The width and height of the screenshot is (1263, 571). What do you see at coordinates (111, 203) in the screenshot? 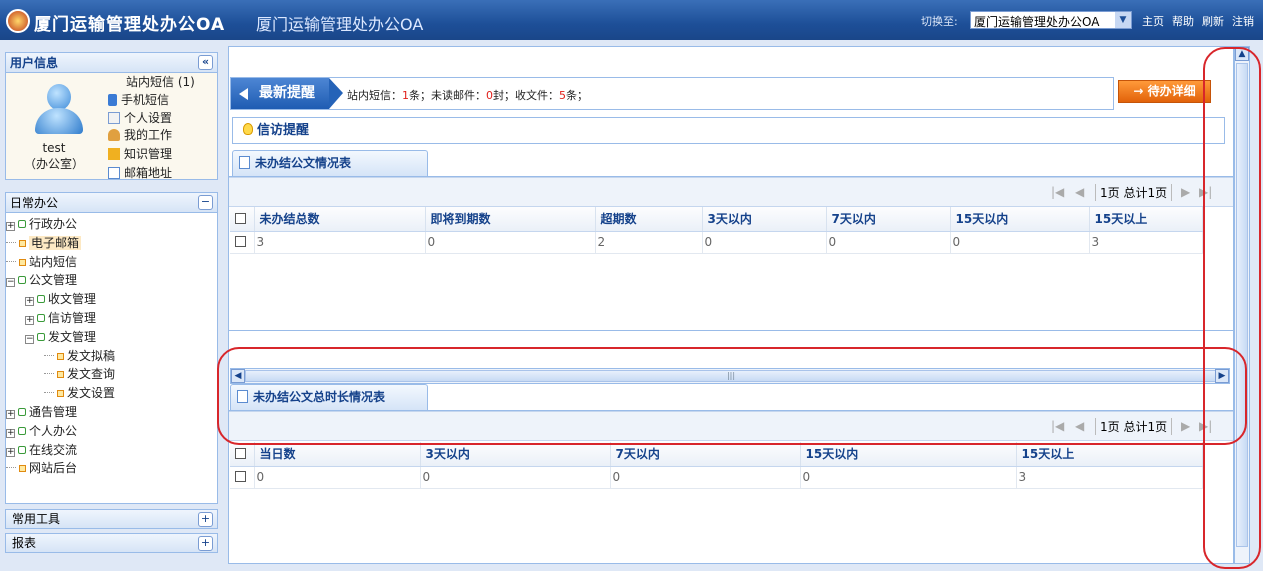
I see `daily-office-header: 日常办公 −` at bounding box center [111, 203].